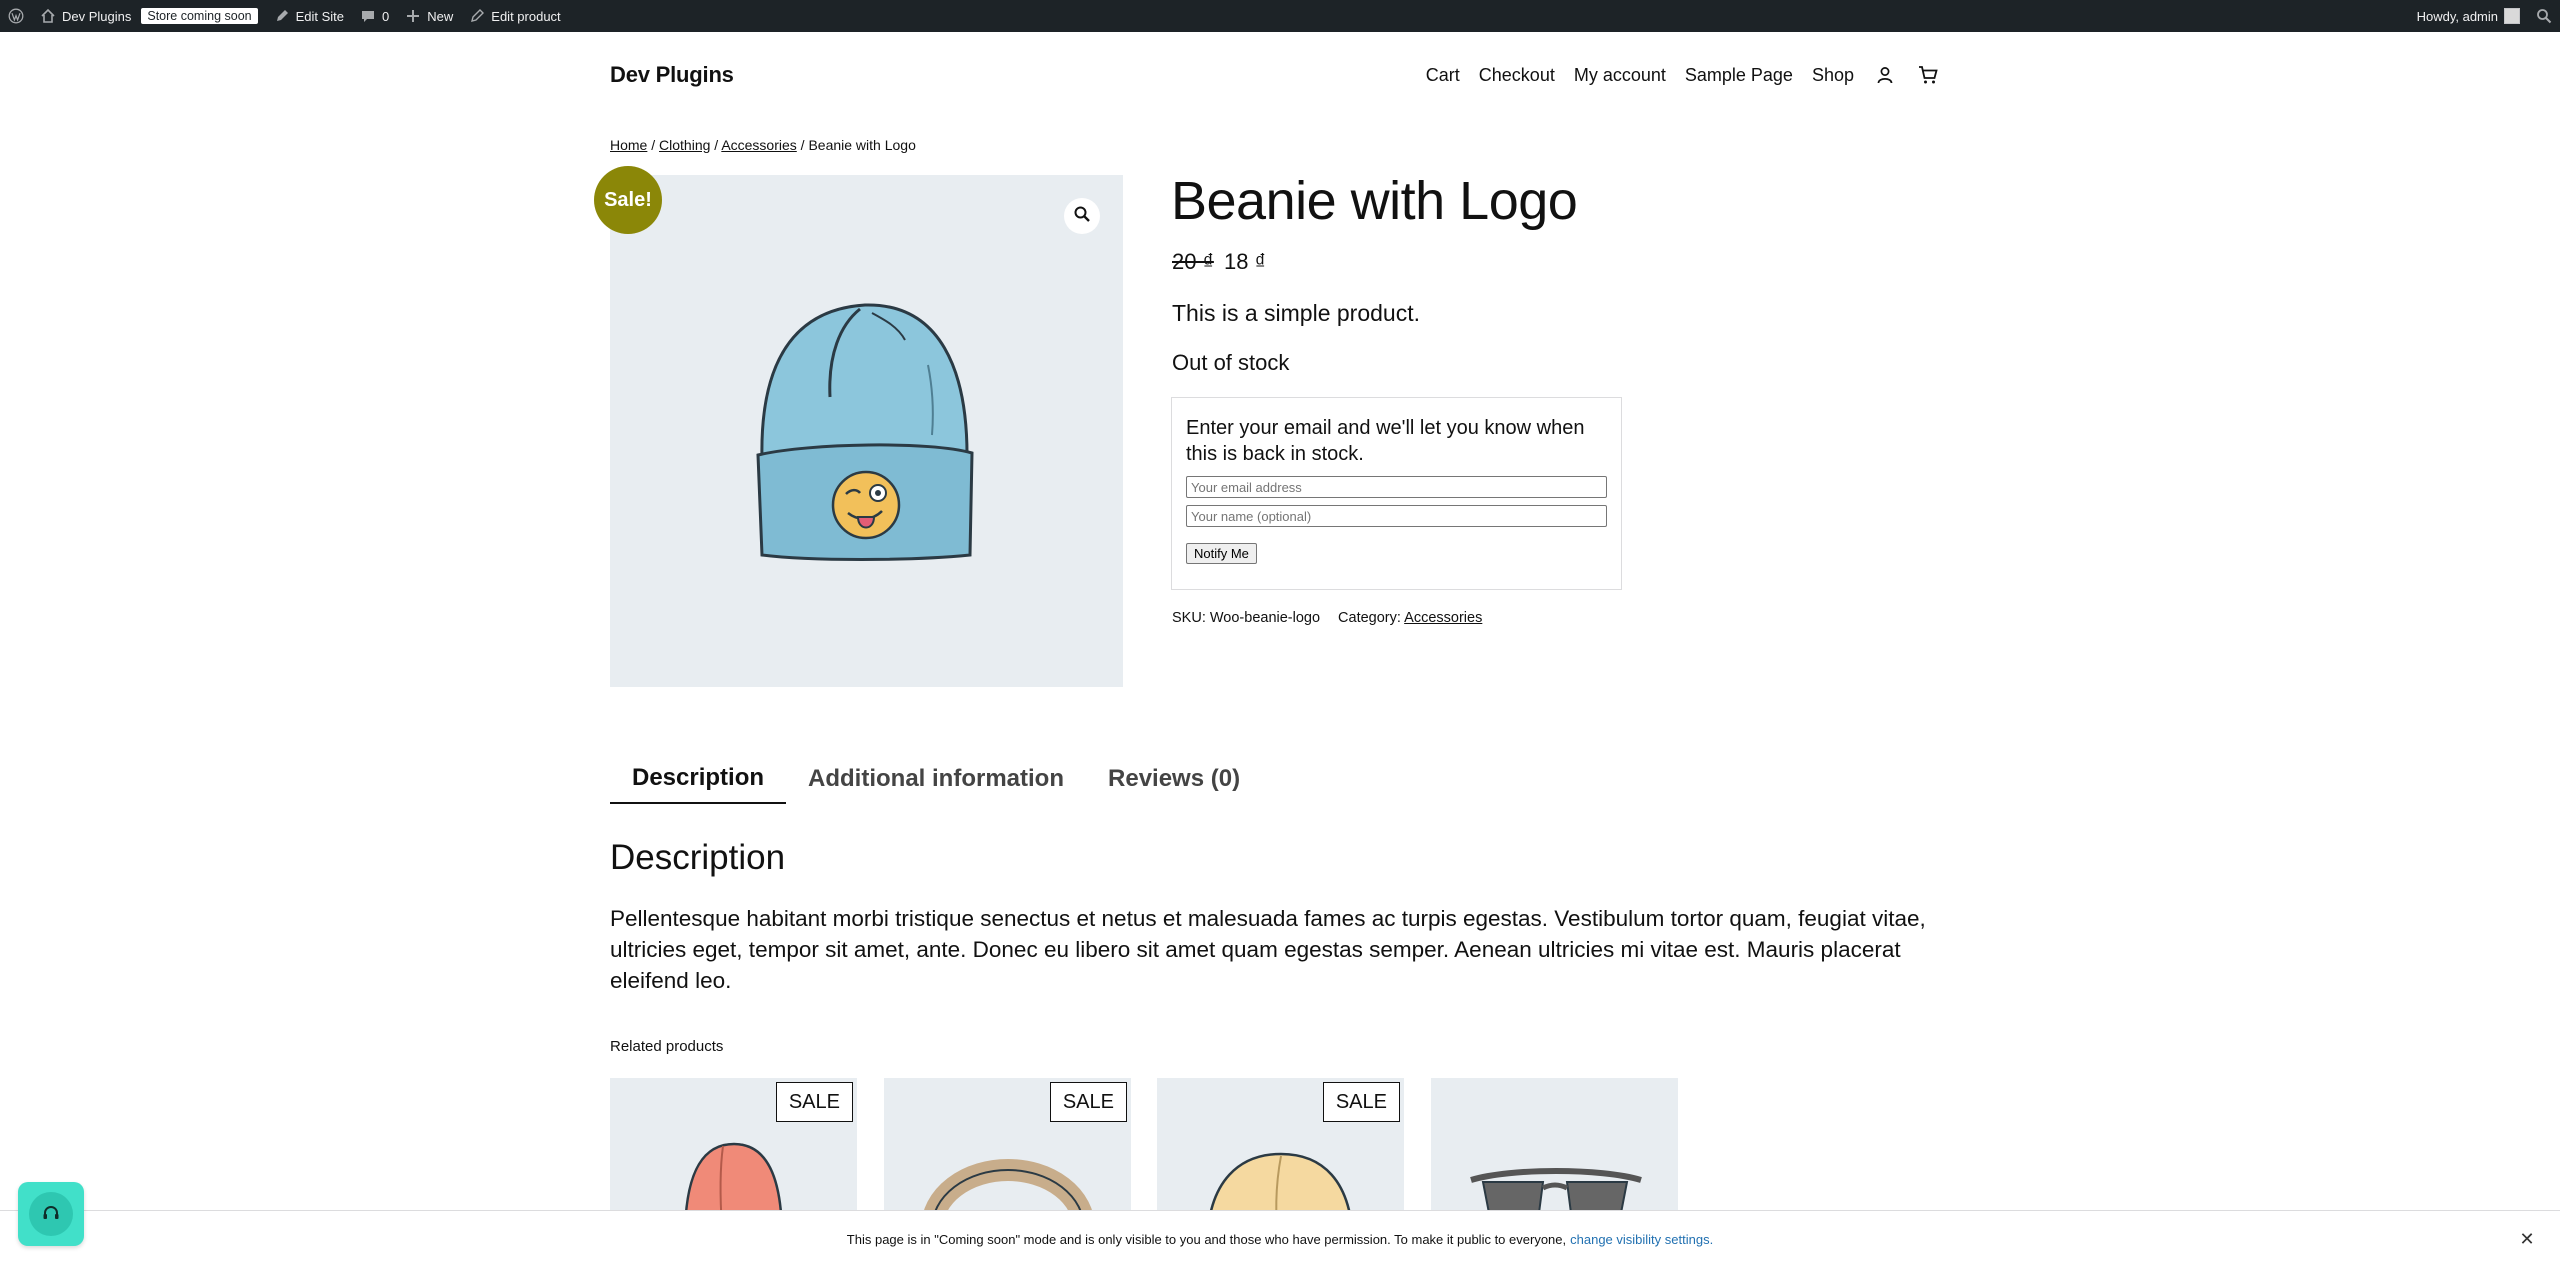 The height and width of the screenshot is (1267, 2560). I want to click on comments-count: 0, so click(386, 16).